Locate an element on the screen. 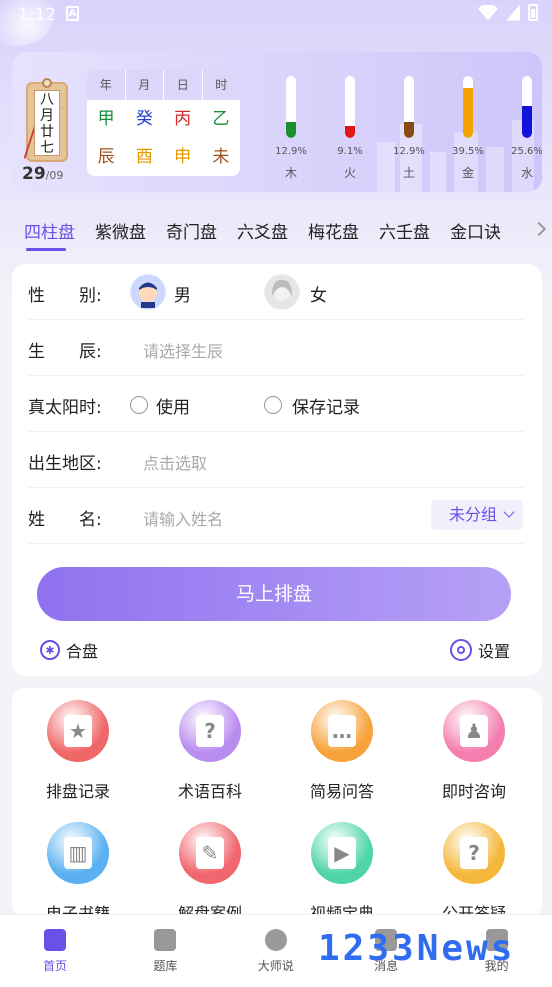  solar-time-row: 真太阳时: 使用 保存记录 is located at coordinates (276, 404).